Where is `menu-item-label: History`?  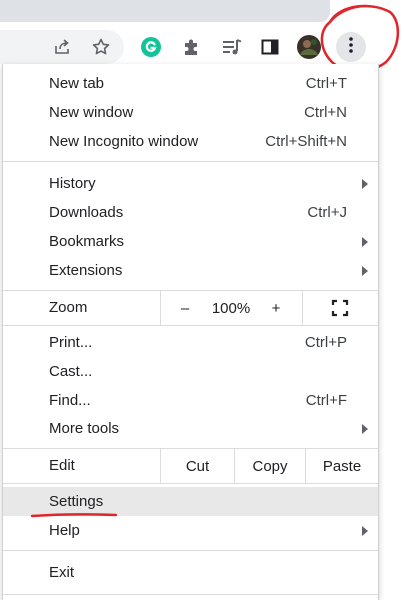 menu-item-label: History is located at coordinates (72, 183).